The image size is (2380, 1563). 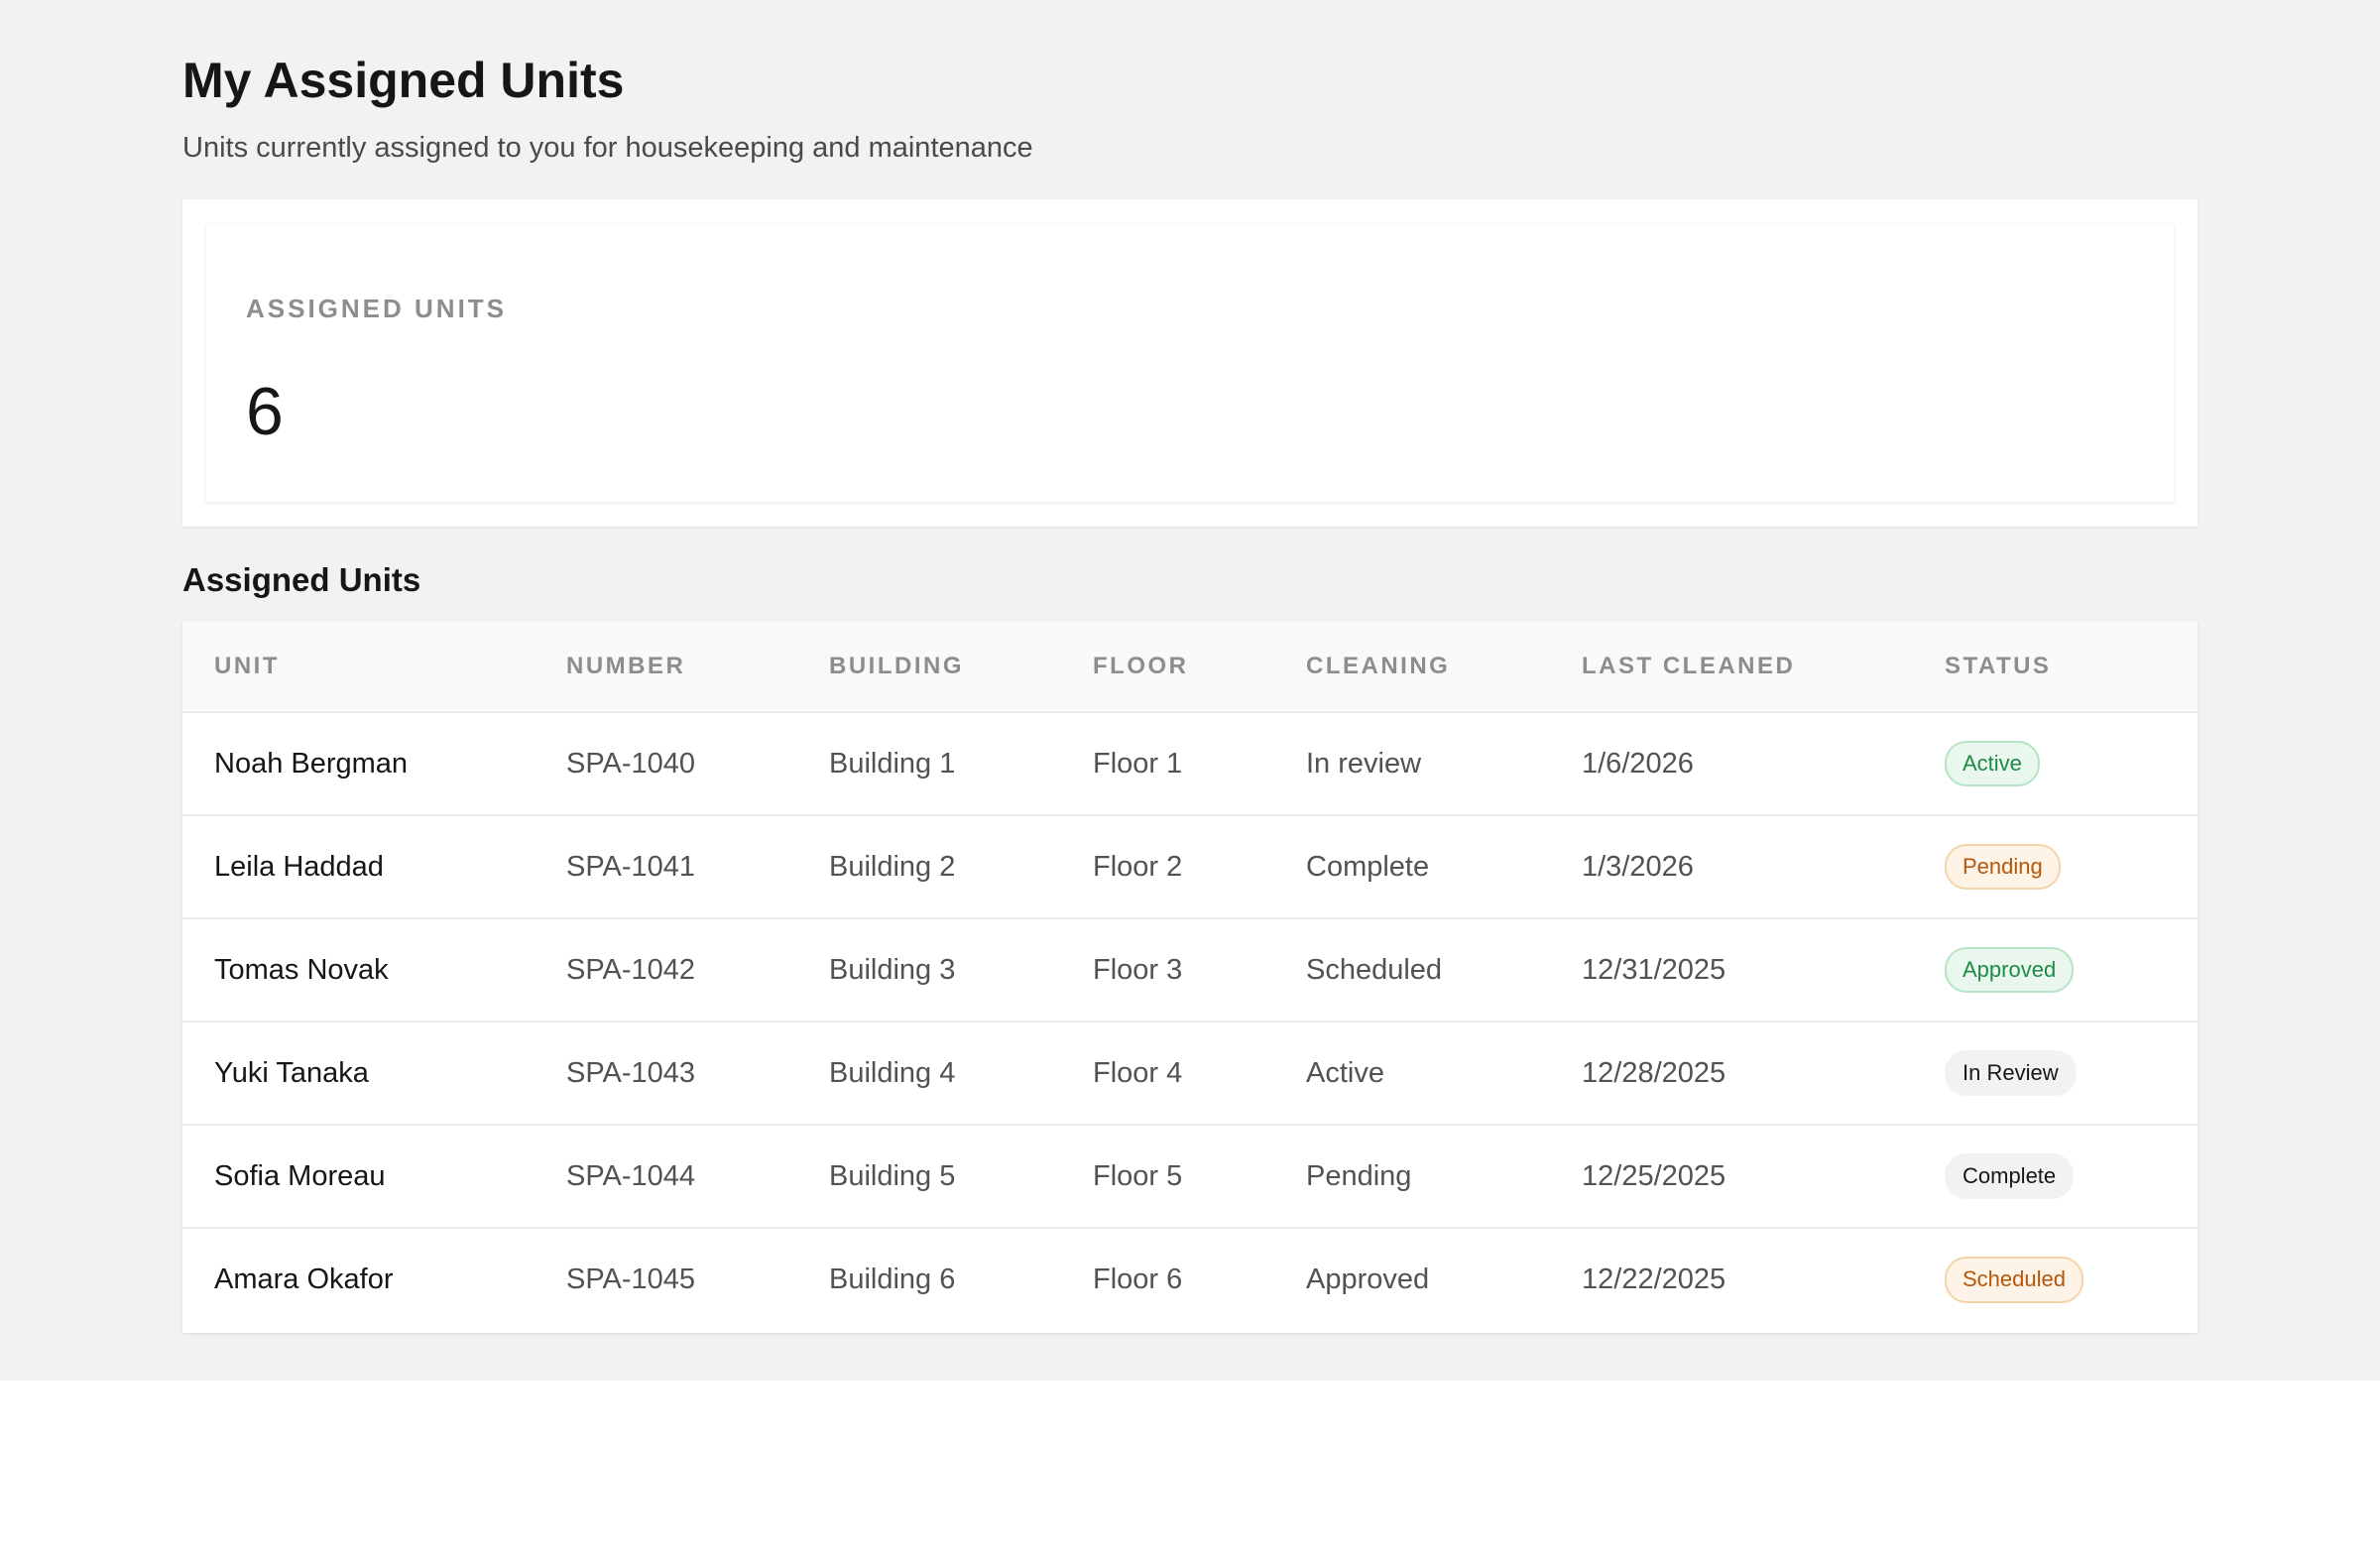 I want to click on cleaning-cell: Scheduled, so click(x=1374, y=970).